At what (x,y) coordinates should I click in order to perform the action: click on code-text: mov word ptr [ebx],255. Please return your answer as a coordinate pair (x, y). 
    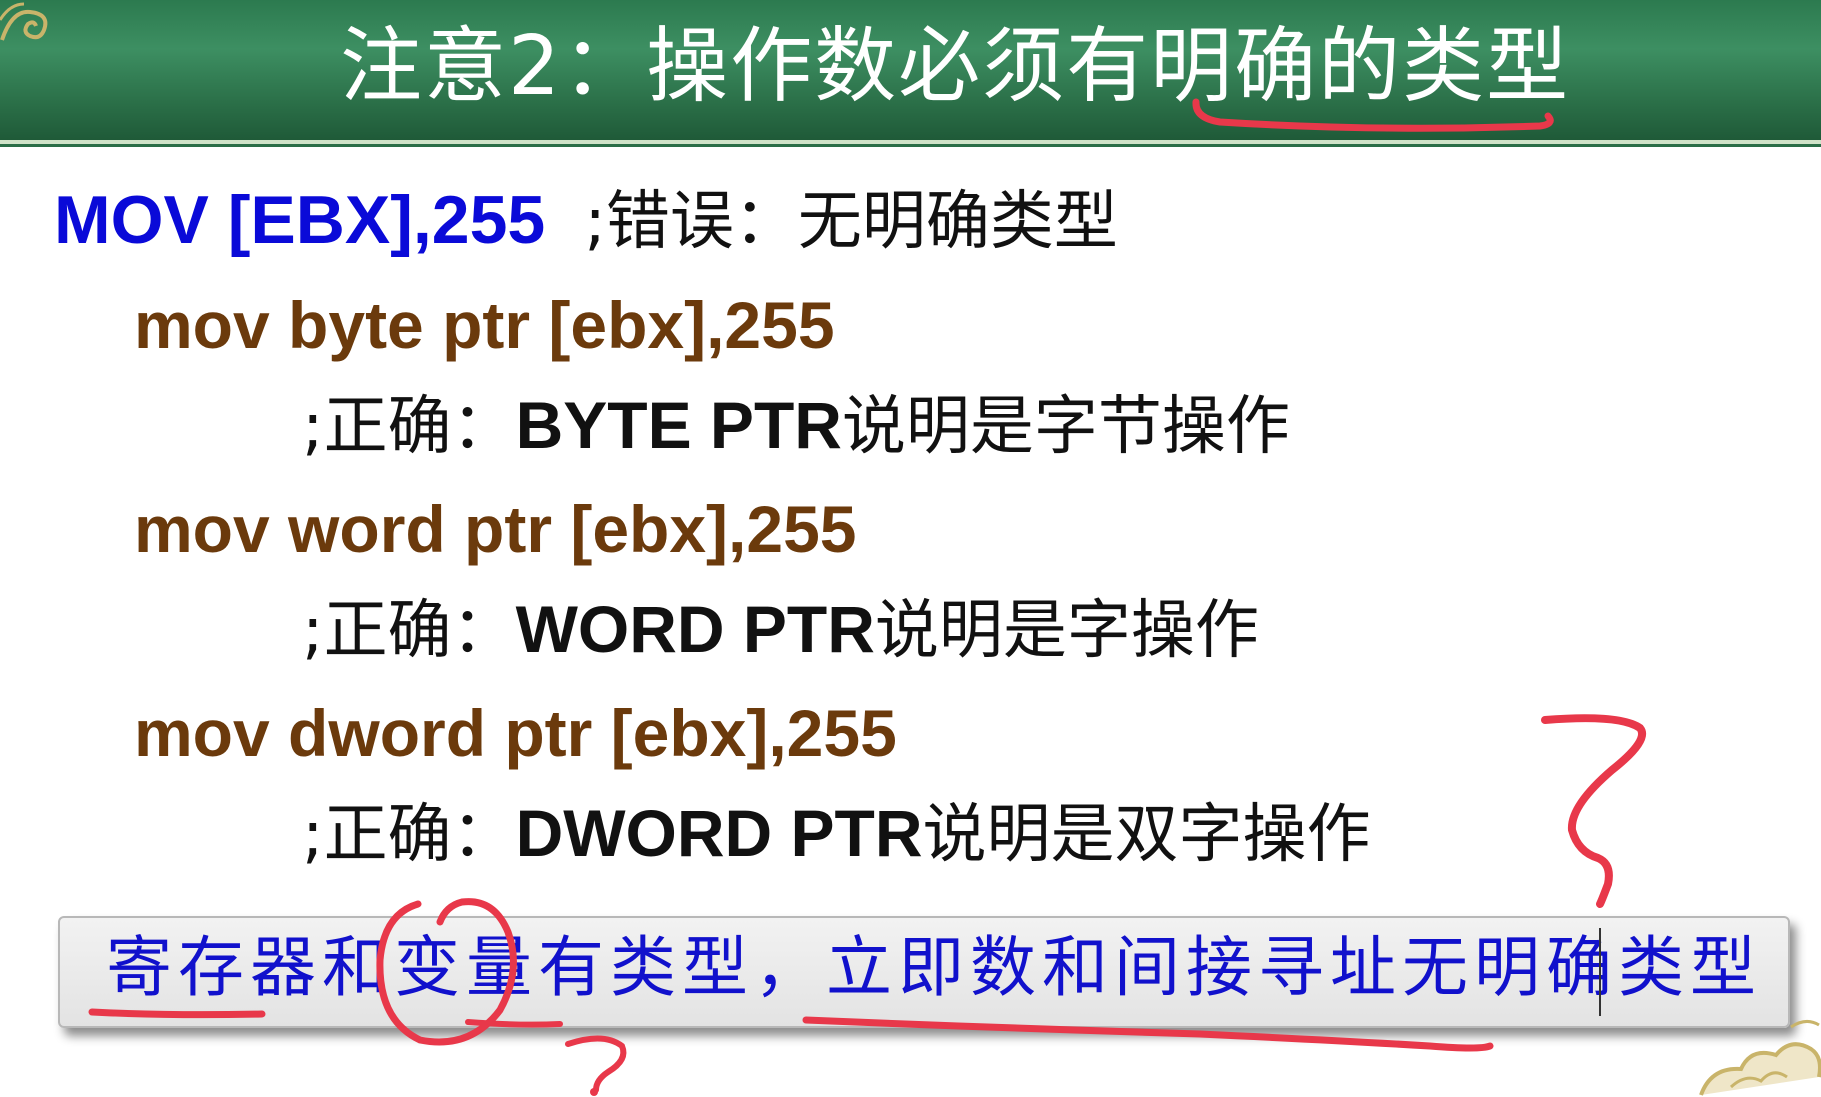
    Looking at the image, I should click on (495, 529).